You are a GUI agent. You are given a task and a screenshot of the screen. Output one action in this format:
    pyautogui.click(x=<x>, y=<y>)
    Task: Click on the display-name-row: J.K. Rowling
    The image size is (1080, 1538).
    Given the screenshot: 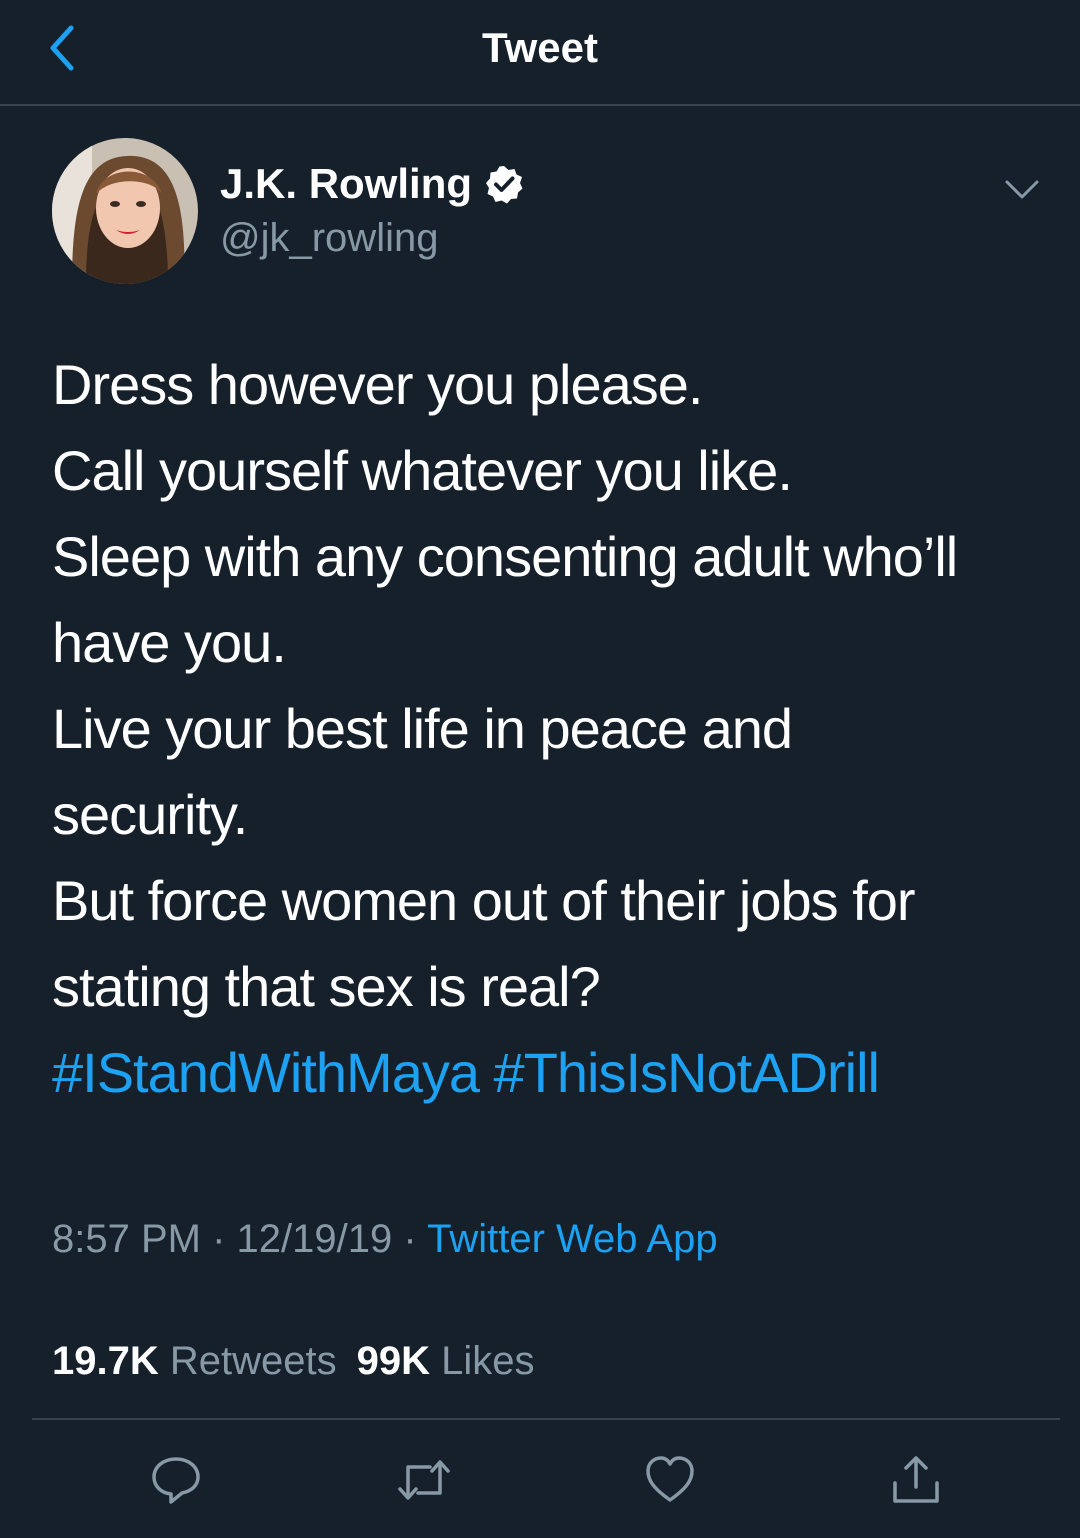 What is the action you would take?
    pyautogui.click(x=372, y=184)
    